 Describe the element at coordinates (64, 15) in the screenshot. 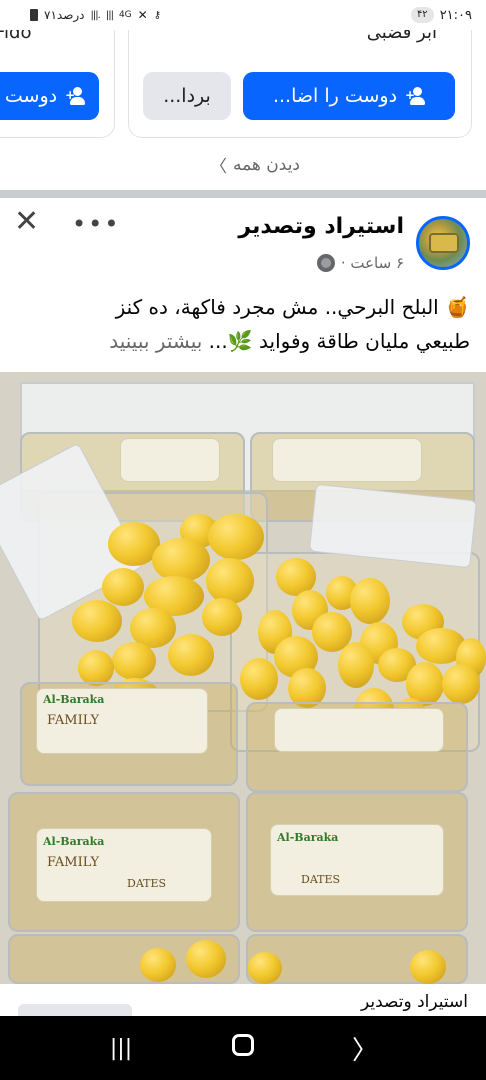

I see `battery-text: ۷۱درصد` at that location.